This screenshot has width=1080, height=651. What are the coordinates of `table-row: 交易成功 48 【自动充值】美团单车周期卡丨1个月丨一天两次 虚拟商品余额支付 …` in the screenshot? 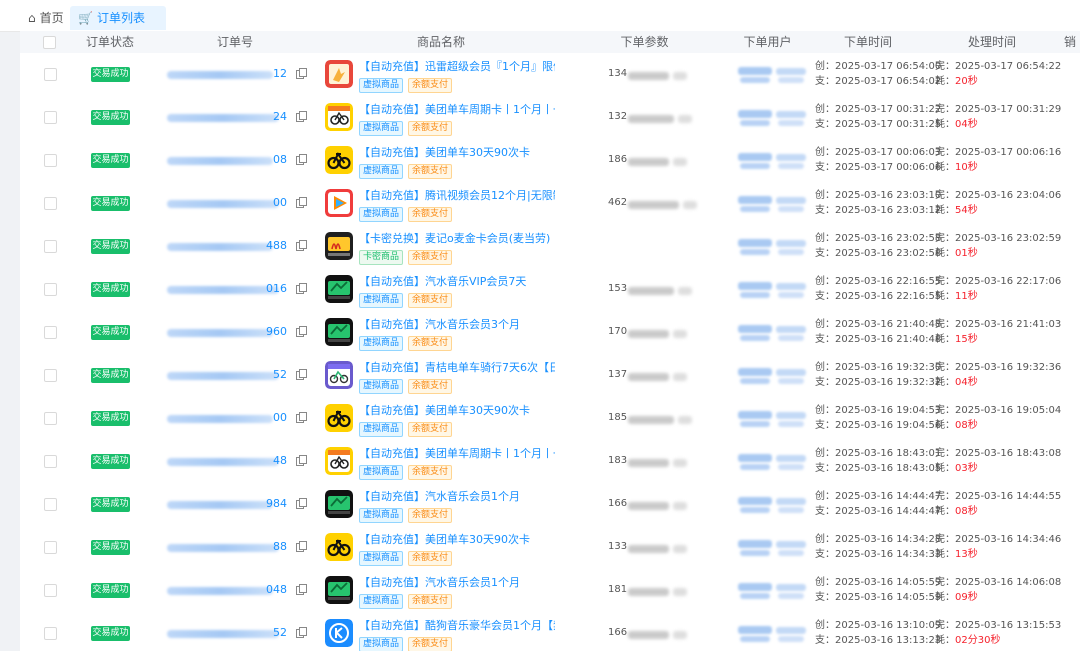 It's located at (550, 462).